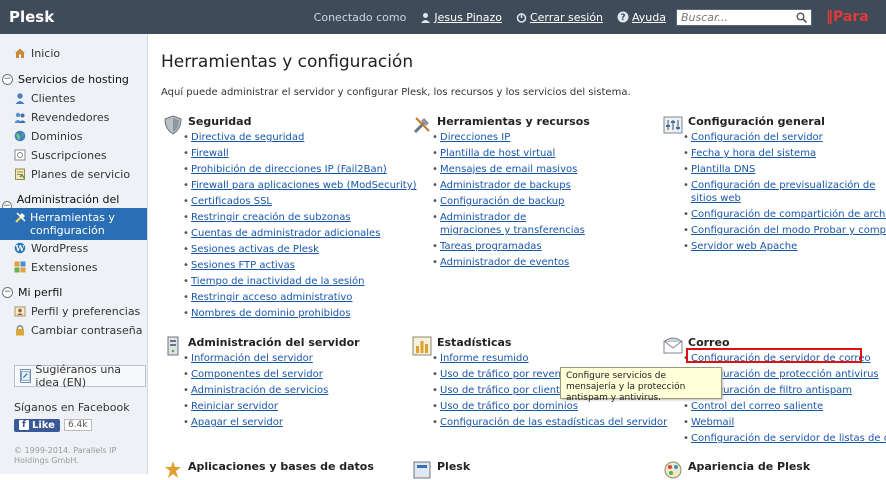  What do you see at coordinates (37, 425) in the screenshot?
I see `facebook-like-button: f Like` at bounding box center [37, 425].